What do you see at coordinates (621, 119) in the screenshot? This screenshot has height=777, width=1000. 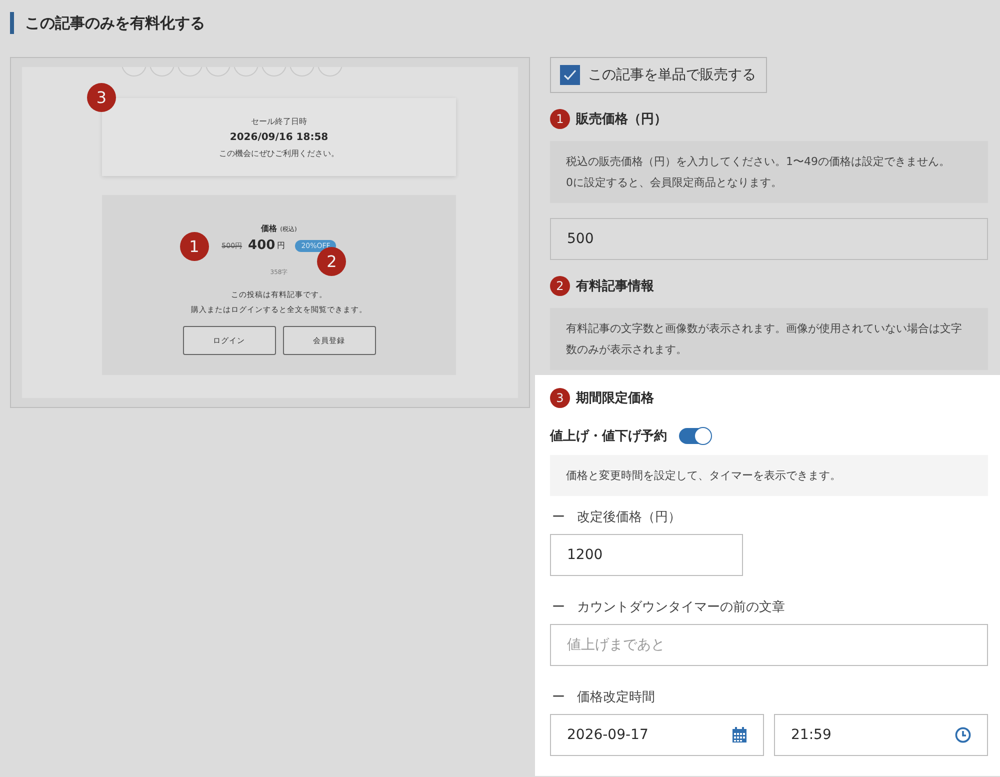 I see `section-heading: 販売価格（円）` at bounding box center [621, 119].